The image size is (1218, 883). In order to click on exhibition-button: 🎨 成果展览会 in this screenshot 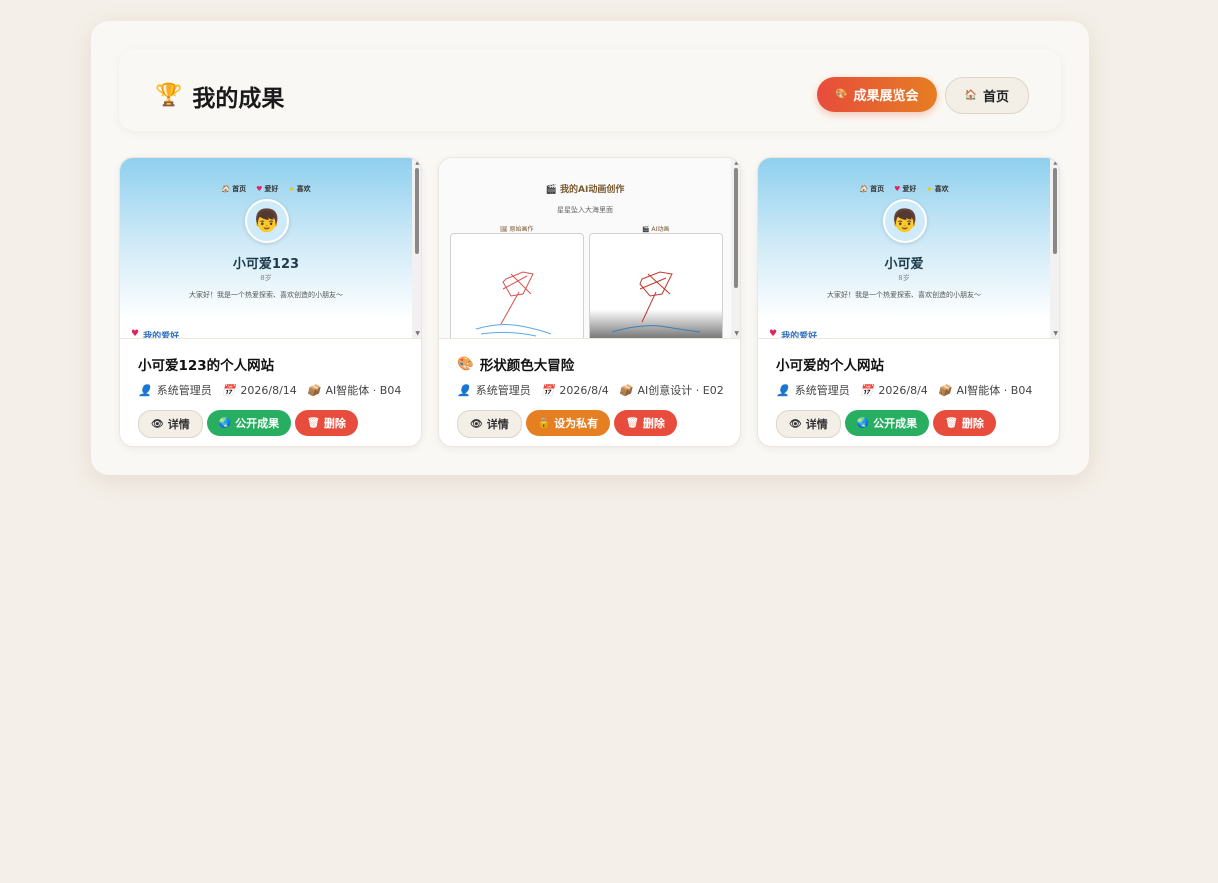, I will do `click(877, 94)`.